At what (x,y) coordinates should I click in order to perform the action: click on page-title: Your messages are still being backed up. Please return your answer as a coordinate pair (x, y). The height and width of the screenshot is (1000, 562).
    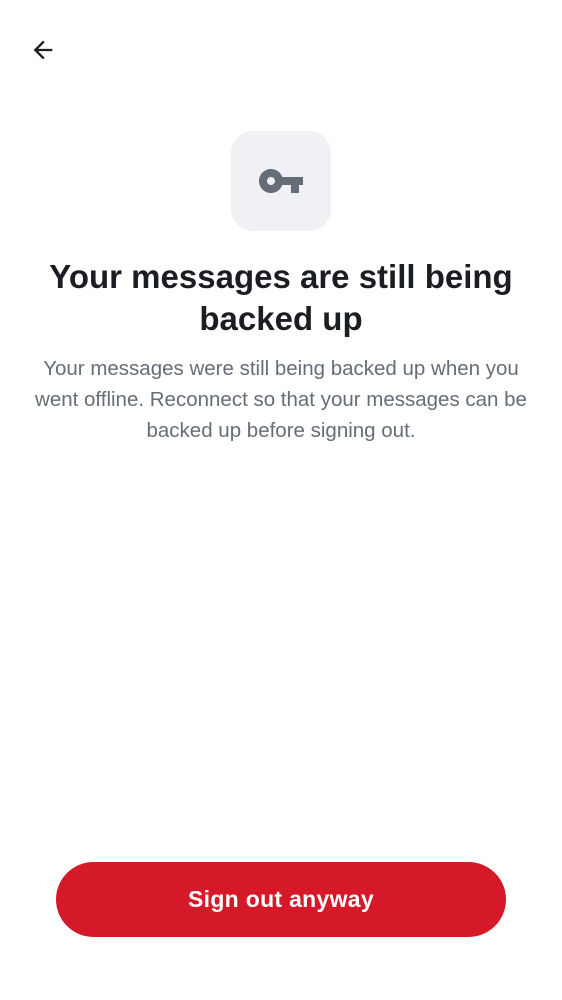
    Looking at the image, I should click on (281, 297).